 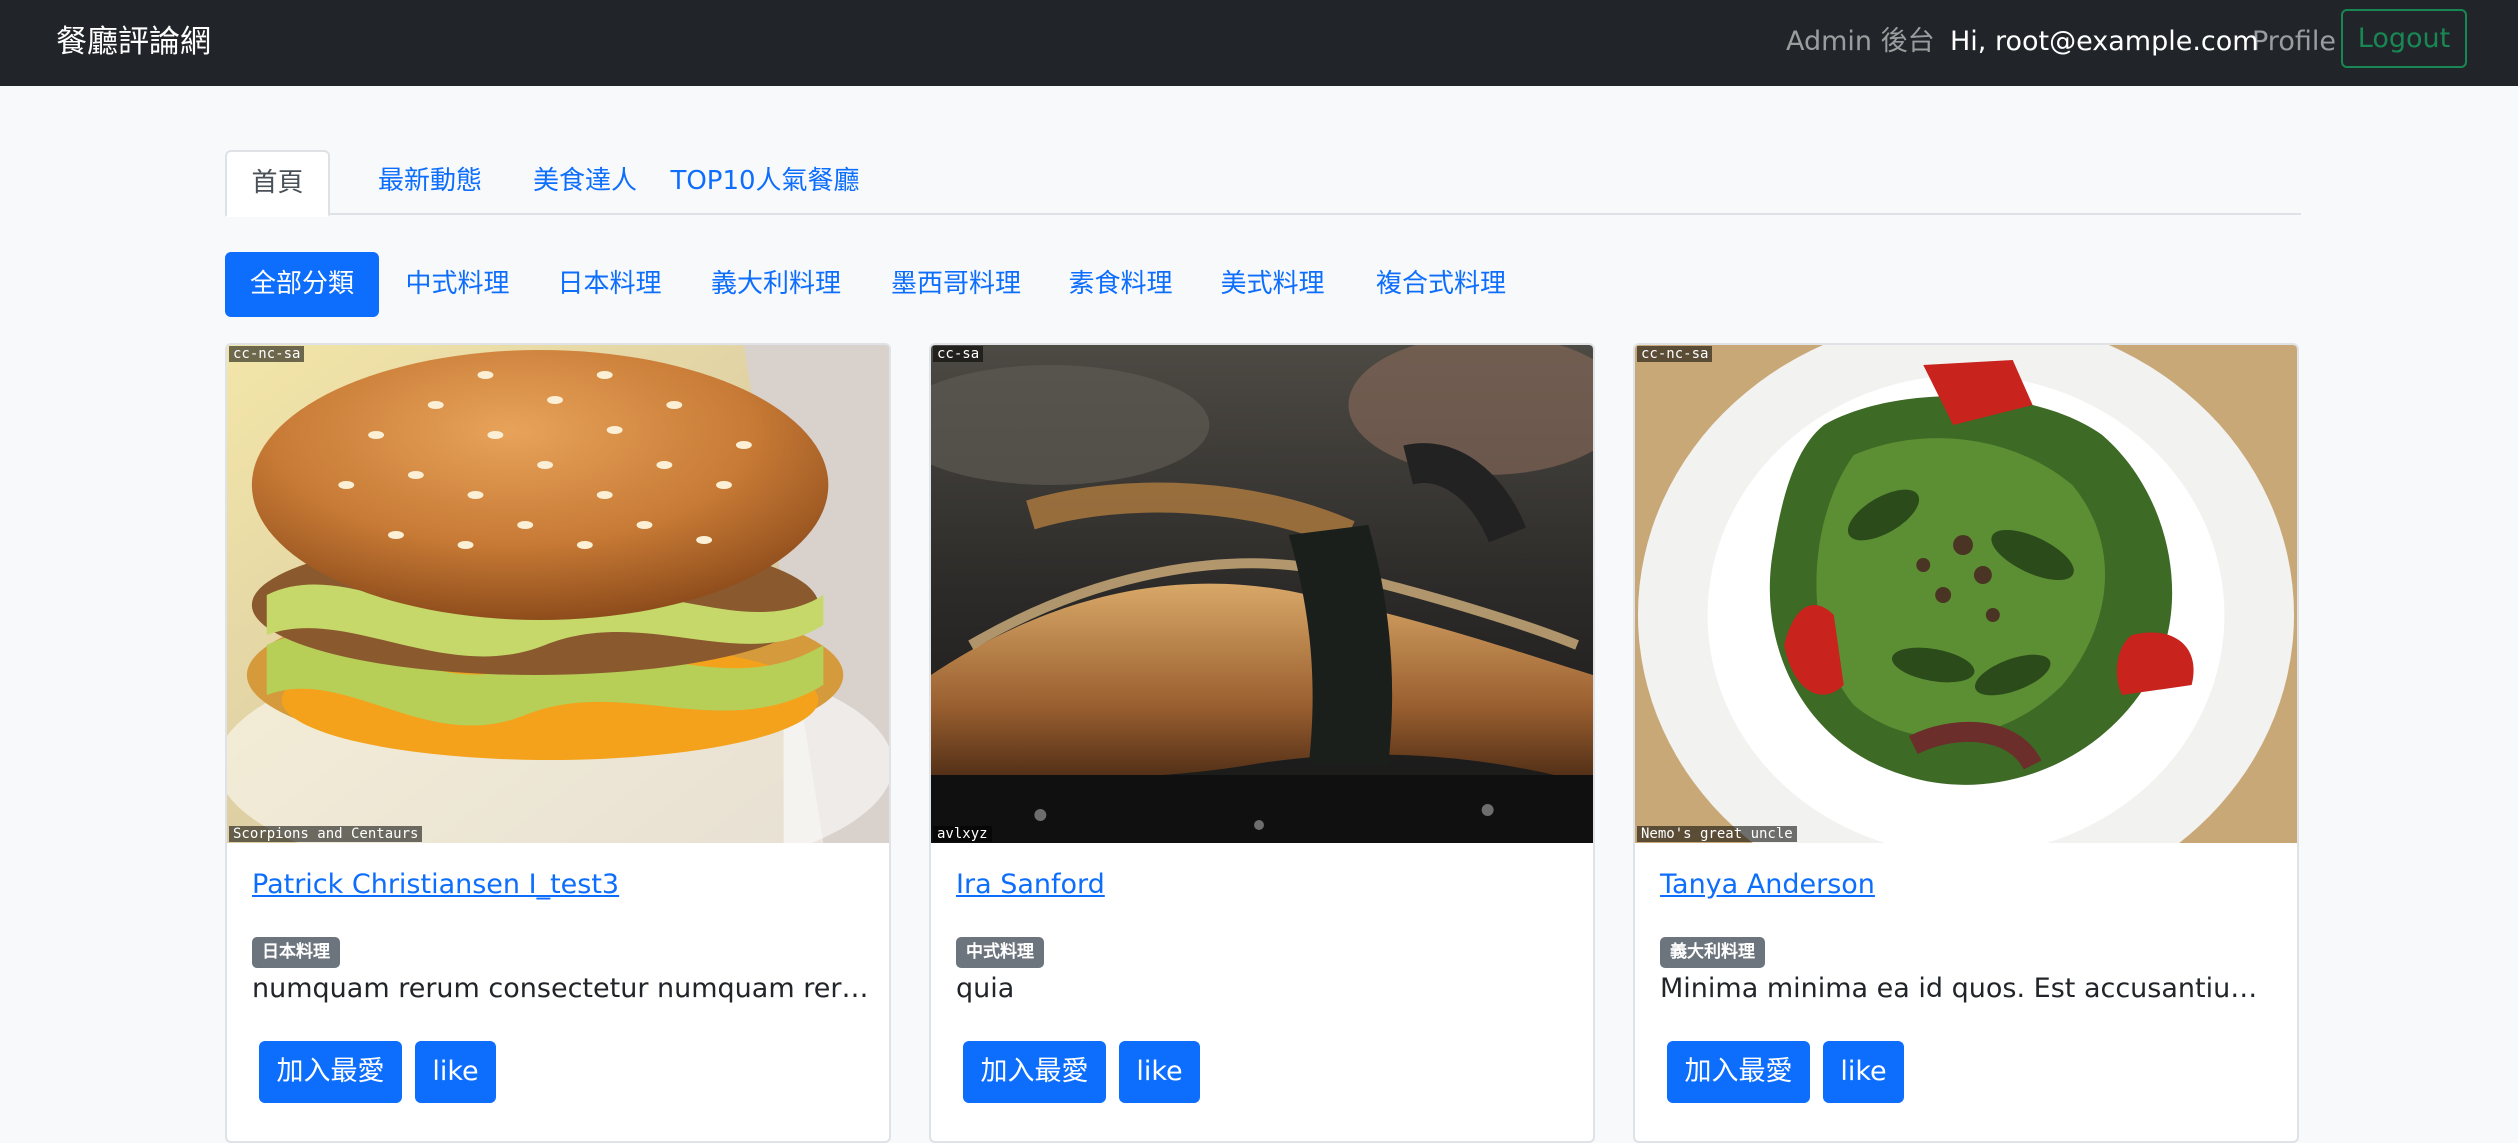 I want to click on restaurant-name-link: Patrick Christiansen I_test3, so click(x=435, y=885).